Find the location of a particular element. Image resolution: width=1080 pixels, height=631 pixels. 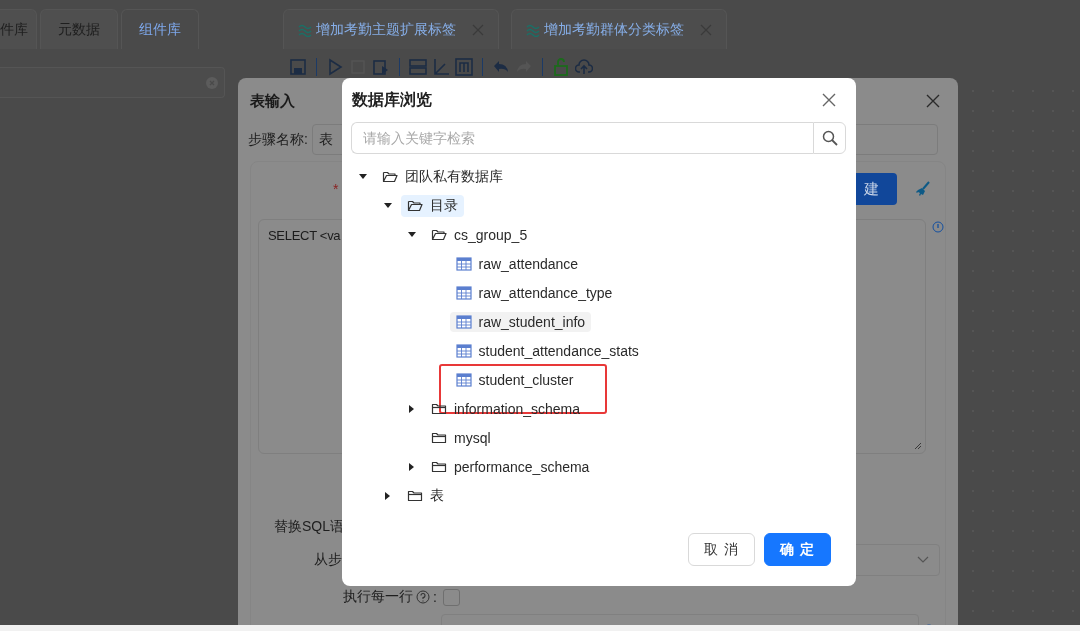

resize-grip-icon is located at coordinates (918, 446).